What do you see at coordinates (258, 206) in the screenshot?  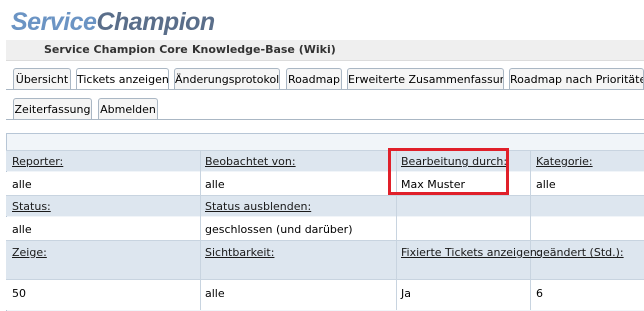 I see `status-ausblenden-label: Status ausblenden:` at bounding box center [258, 206].